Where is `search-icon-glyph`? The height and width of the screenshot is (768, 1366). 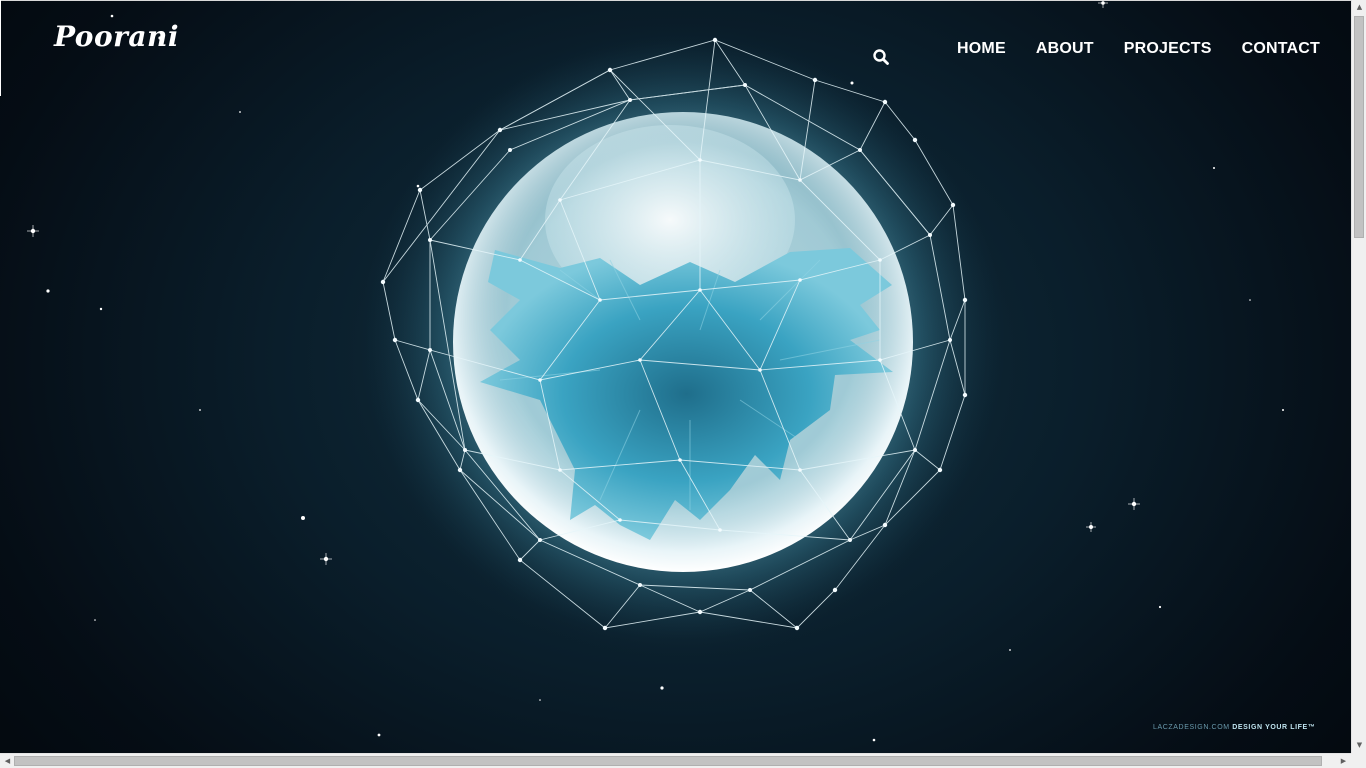 search-icon-glyph is located at coordinates (881, 57).